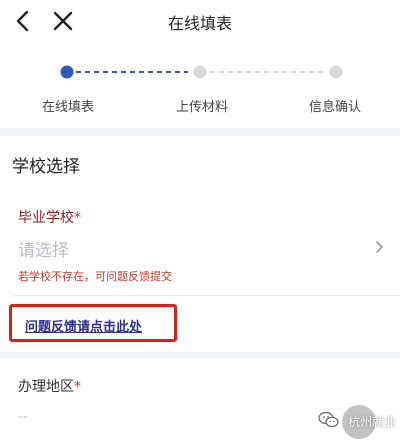 Image resolution: width=400 pixels, height=441 pixels. Describe the element at coordinates (46, 167) in the screenshot. I see `section-title: 学校选择` at that location.